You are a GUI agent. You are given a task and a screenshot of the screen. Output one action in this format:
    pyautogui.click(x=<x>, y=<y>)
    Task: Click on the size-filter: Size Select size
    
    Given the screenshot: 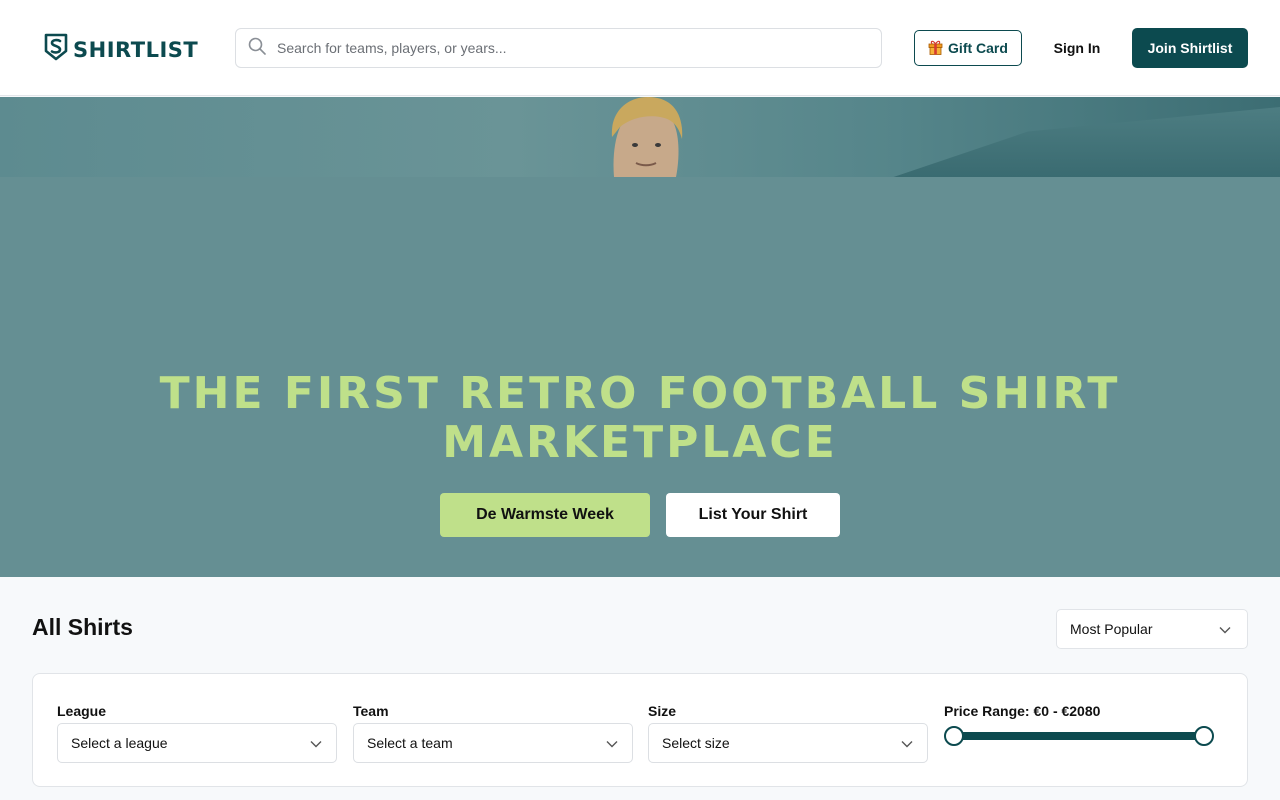 What is the action you would take?
    pyautogui.click(x=788, y=733)
    